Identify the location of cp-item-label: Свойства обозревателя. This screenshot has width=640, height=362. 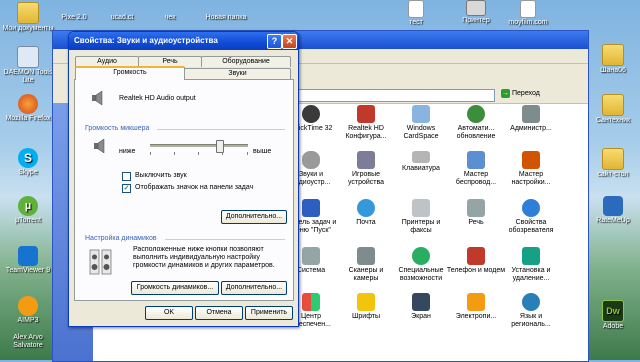
(531, 226).